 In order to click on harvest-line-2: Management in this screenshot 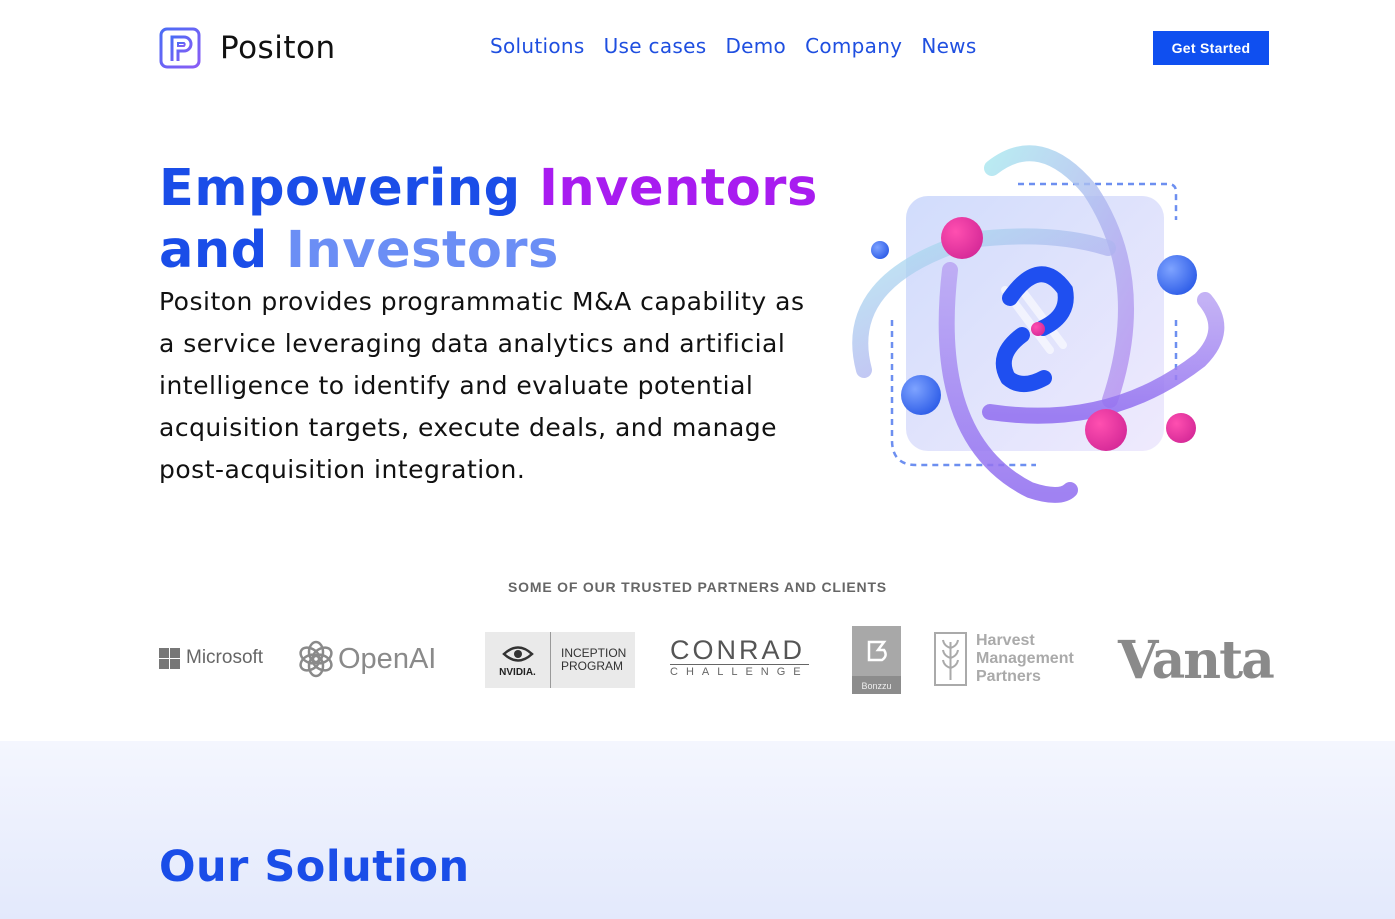, I will do `click(1025, 658)`.